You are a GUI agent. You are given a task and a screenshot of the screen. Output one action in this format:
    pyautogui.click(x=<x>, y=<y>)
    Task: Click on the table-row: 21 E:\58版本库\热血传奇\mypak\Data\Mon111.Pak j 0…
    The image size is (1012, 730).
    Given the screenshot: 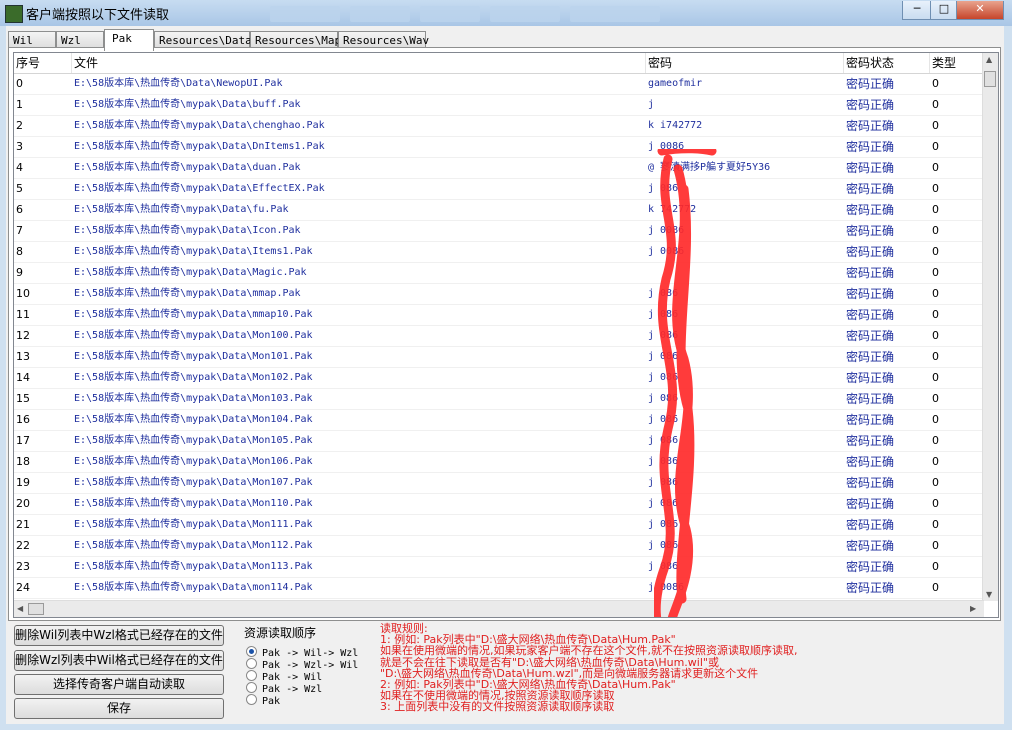 What is the action you would take?
    pyautogui.click(x=499, y=525)
    